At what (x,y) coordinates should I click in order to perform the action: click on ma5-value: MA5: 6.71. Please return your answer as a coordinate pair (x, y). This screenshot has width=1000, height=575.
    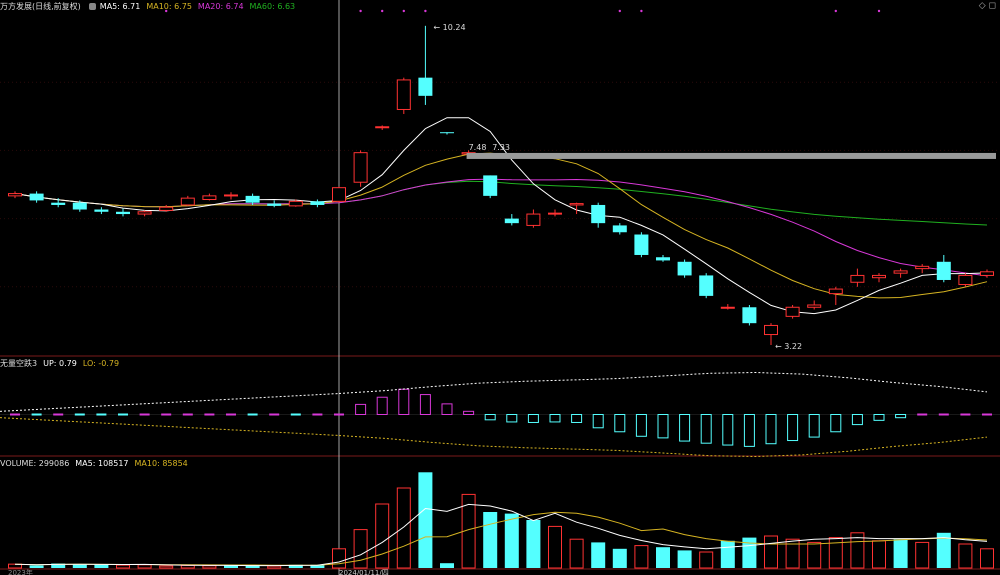
    Looking at the image, I should click on (120, 6).